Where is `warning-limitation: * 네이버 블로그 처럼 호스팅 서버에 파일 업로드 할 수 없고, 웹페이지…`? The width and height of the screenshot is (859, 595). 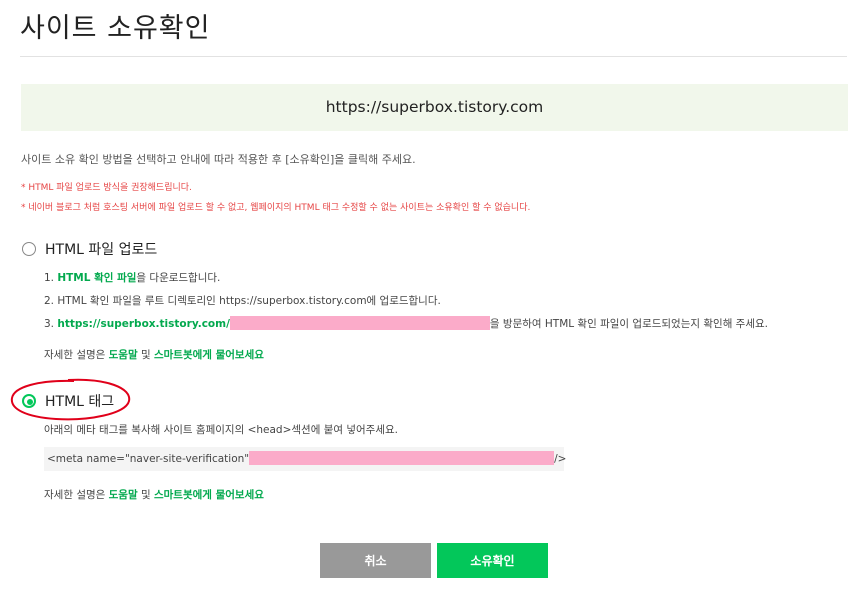 warning-limitation: * 네이버 블로그 처럼 호스팅 서버에 파일 업로드 할 수 없고, 웹페이지… is located at coordinates (276, 208).